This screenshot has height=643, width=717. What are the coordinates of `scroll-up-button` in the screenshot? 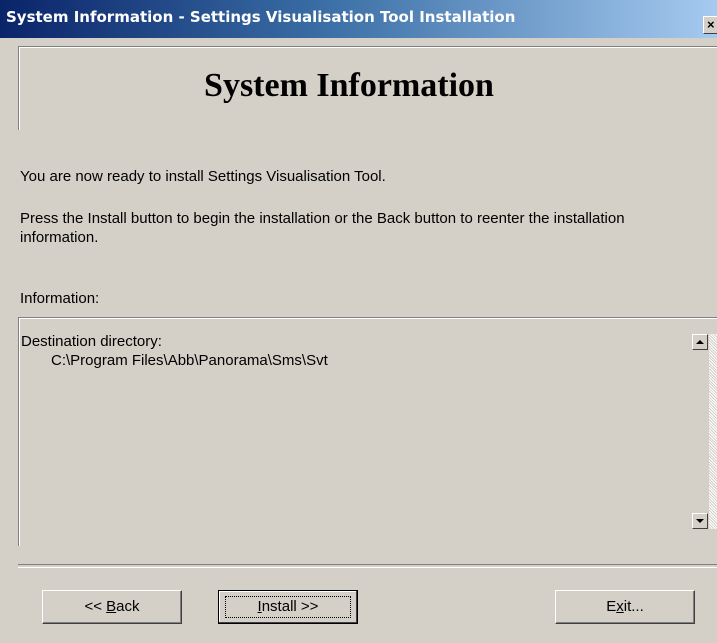 It's located at (700, 342).